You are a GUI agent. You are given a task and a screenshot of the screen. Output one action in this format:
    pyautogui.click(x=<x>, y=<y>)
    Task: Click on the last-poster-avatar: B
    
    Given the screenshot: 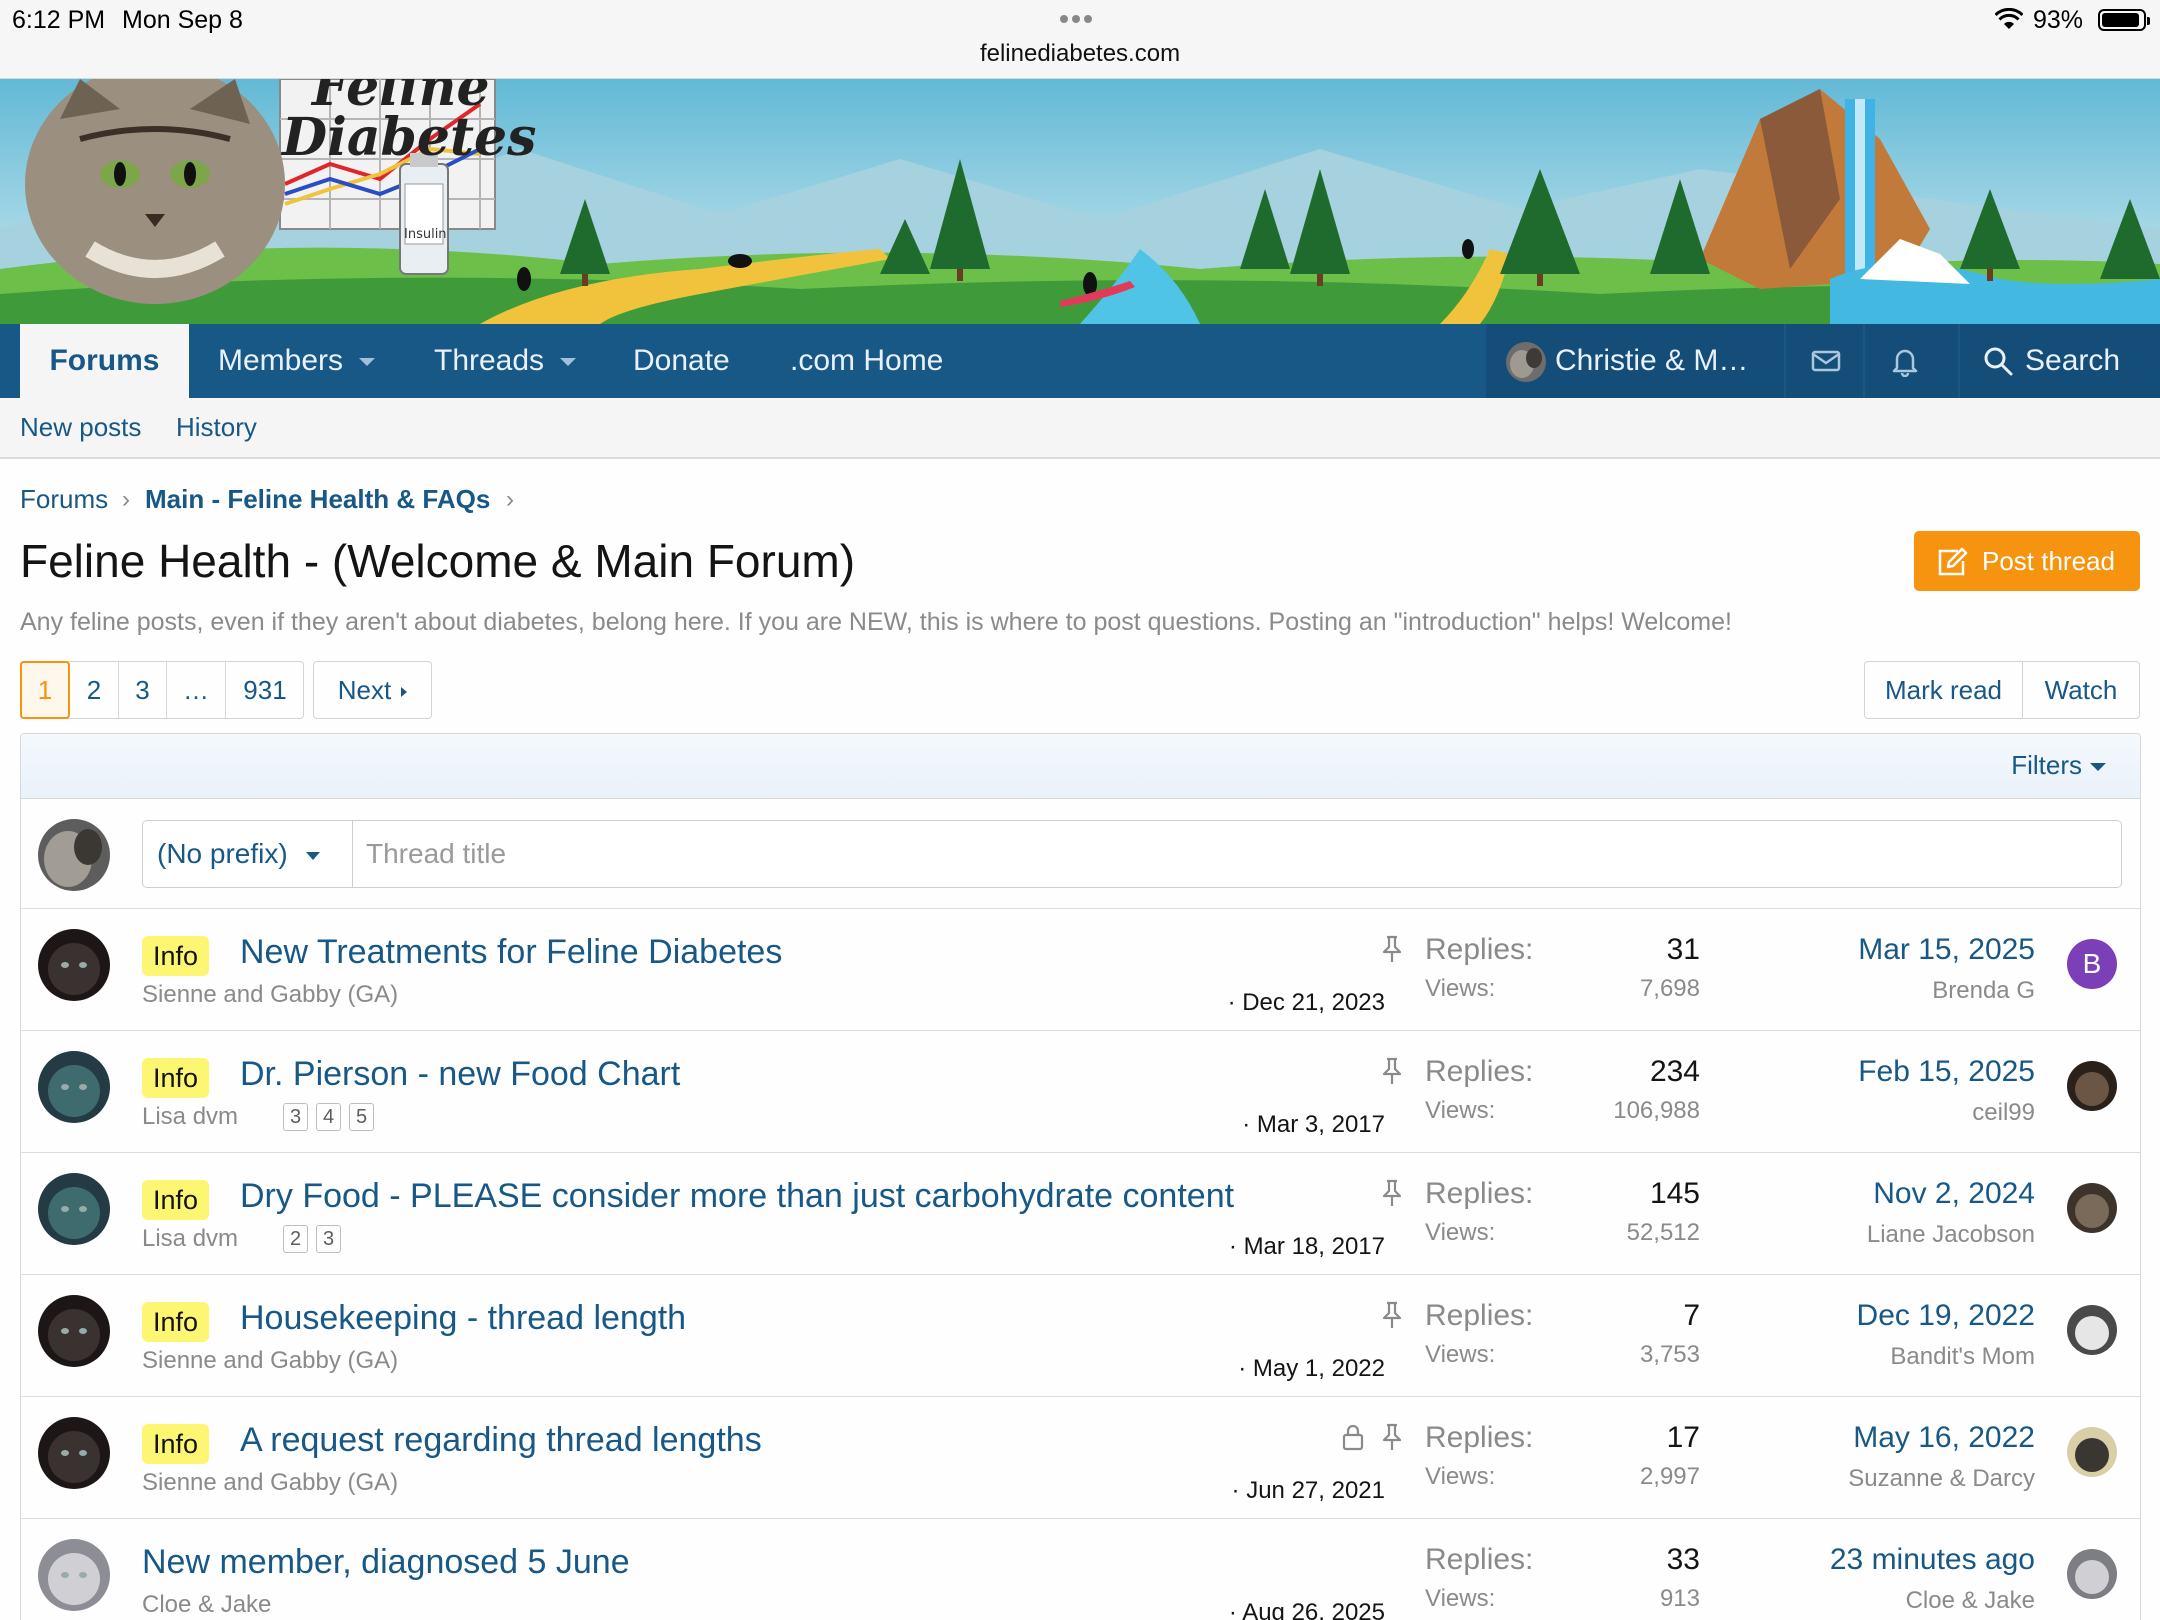 What is the action you would take?
    pyautogui.click(x=2092, y=964)
    